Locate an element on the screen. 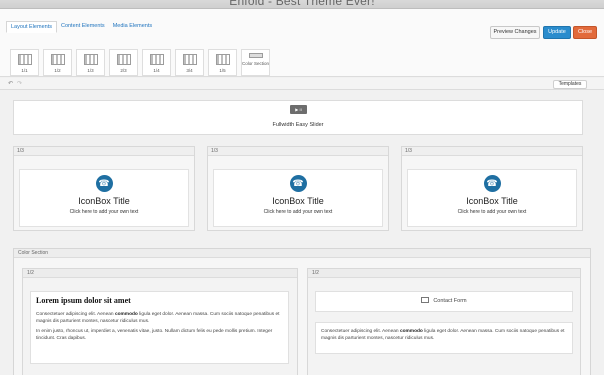 This screenshot has width=604, height=375. element-color-section: Color Section is located at coordinates (255, 62).